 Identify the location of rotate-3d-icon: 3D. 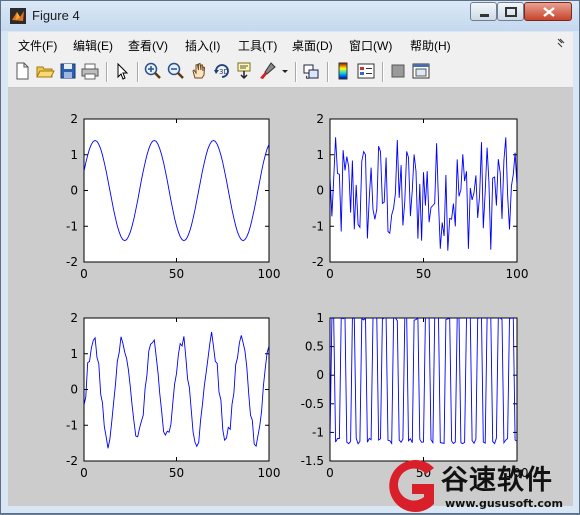
(222, 71).